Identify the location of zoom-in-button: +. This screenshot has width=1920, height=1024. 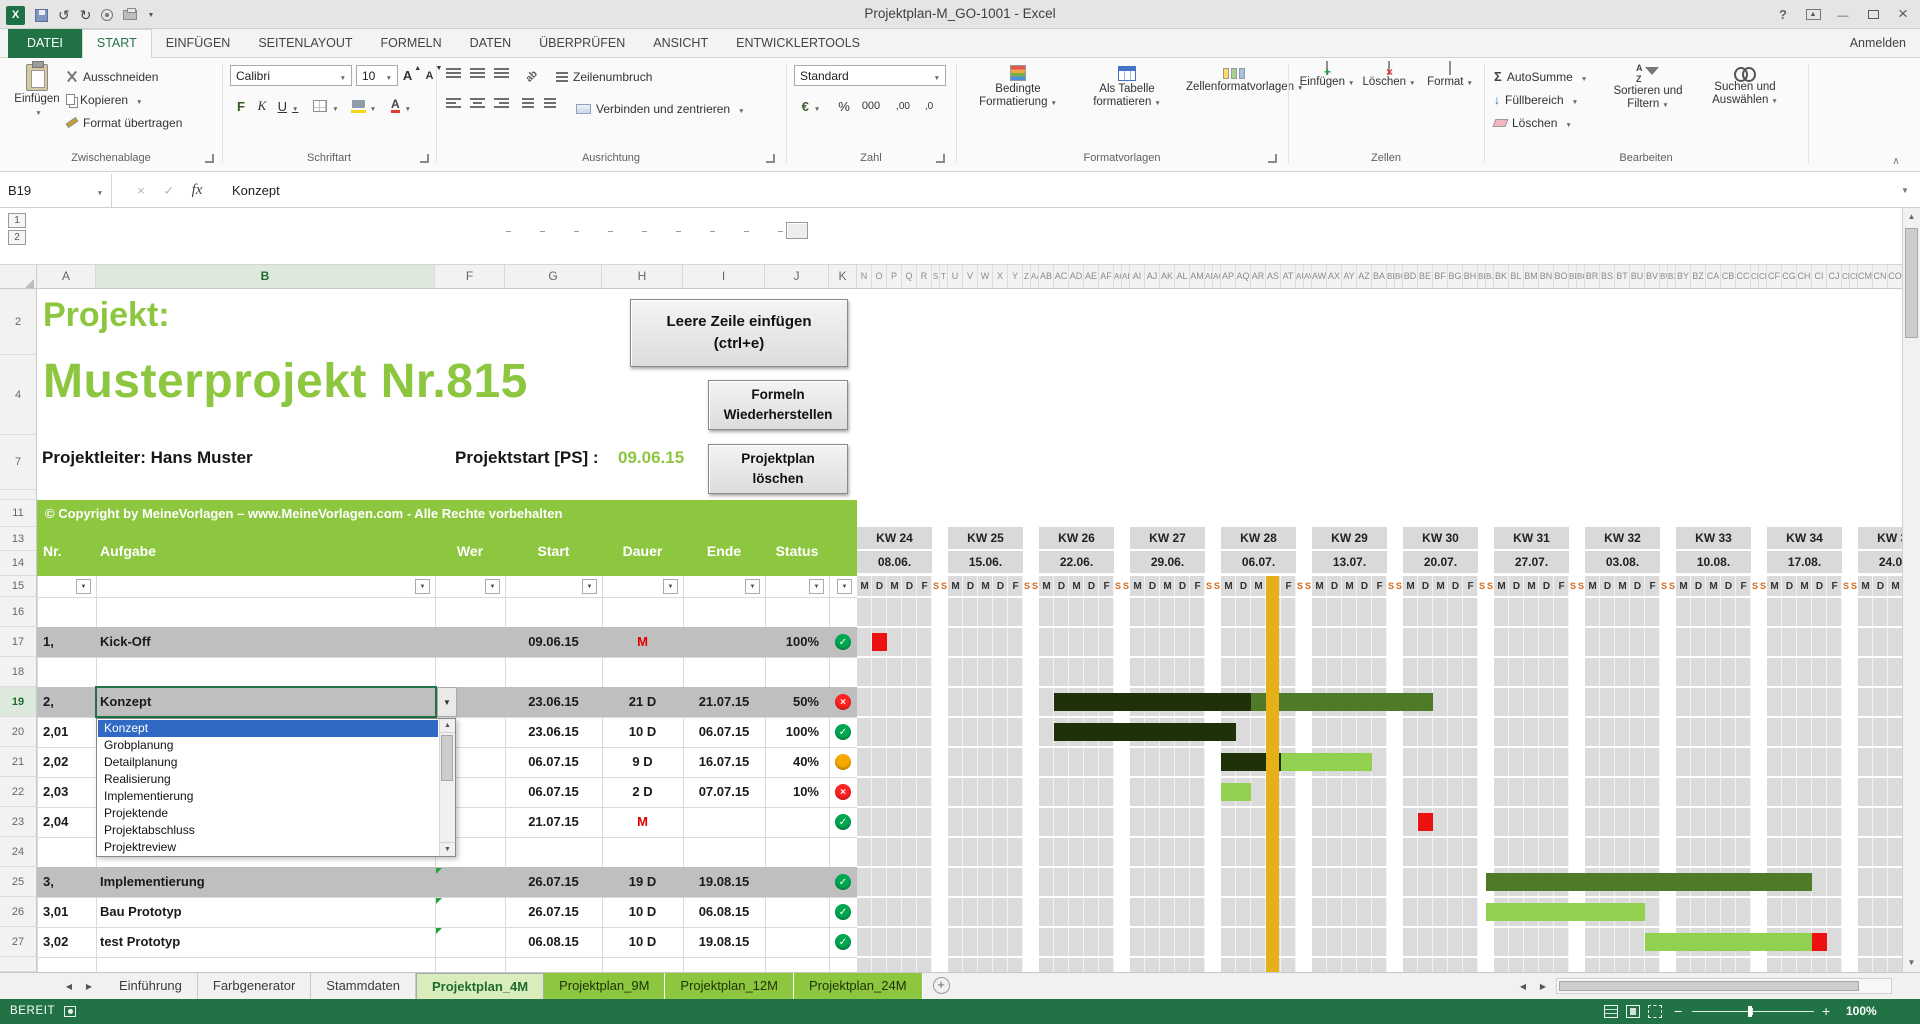
(1826, 1011).